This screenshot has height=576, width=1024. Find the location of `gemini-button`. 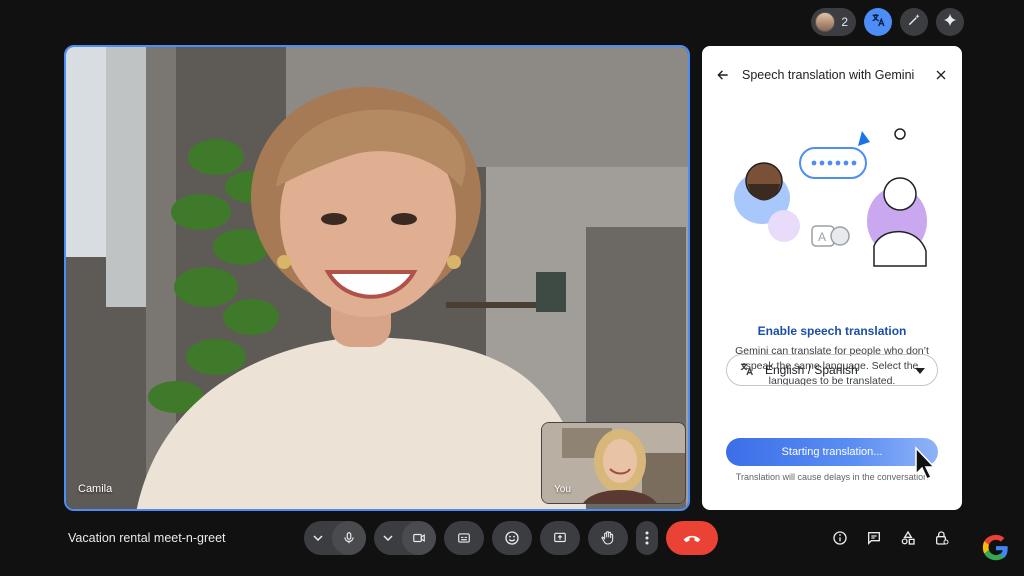

gemini-button is located at coordinates (950, 22).